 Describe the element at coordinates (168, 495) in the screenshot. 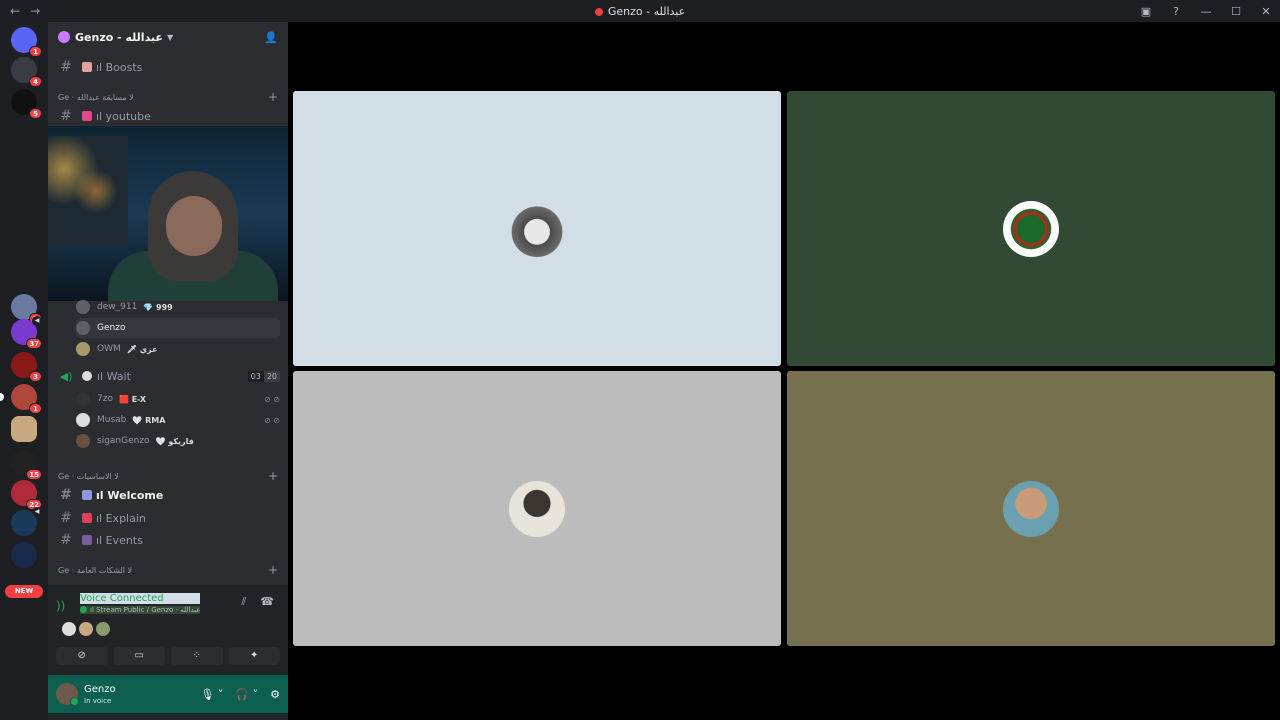

I see `channel-welcome: # ıl Welcome` at that location.